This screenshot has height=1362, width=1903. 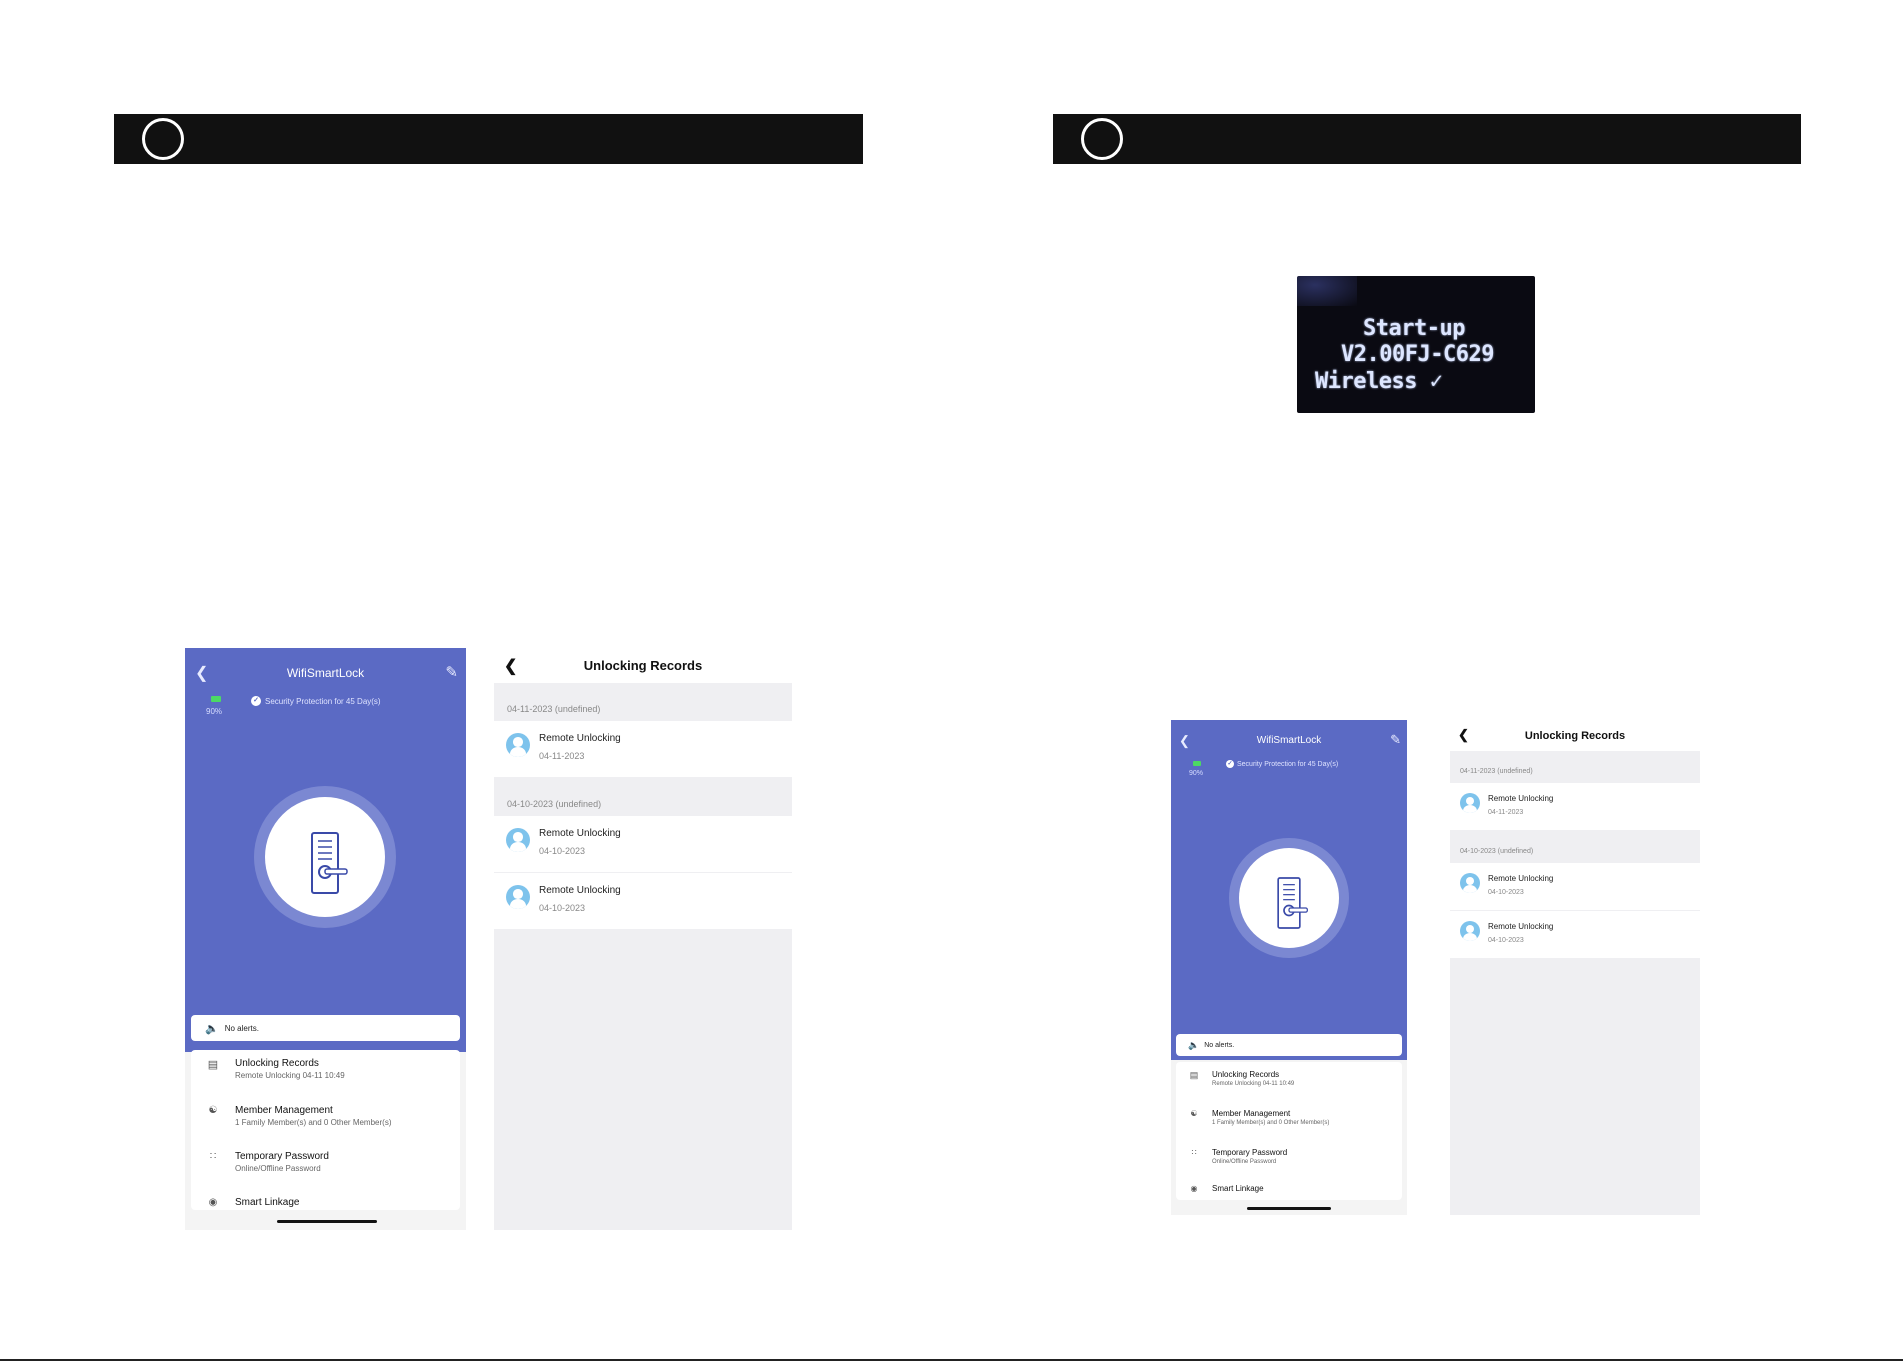 I want to click on security-status: ✓ Security Protection for 45 Day(s), so click(x=1282, y=764).